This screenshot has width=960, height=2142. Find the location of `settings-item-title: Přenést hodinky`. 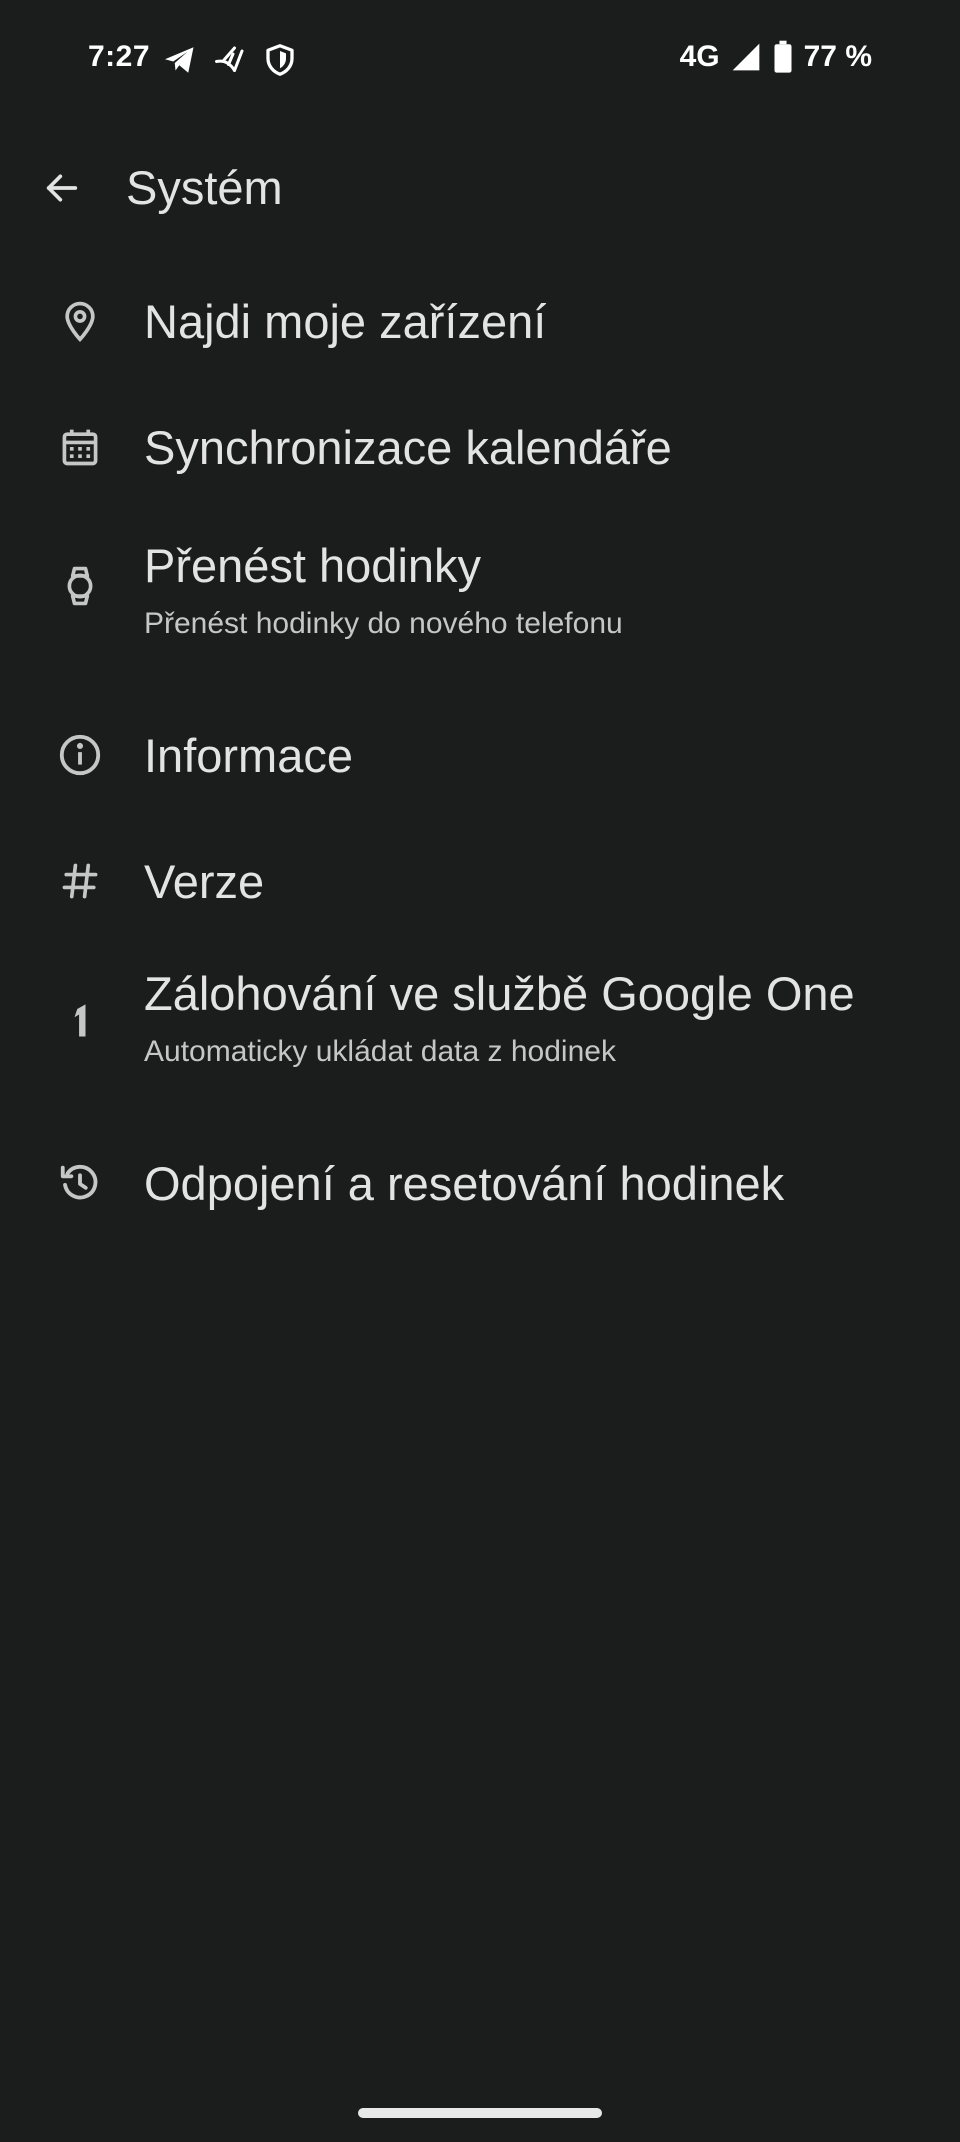

settings-item-title: Přenést hodinky is located at coordinates (313, 565).